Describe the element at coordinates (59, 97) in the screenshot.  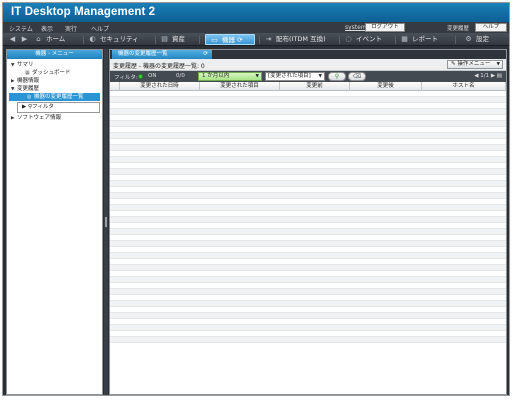
I see `tree-node-label: 機器の変更履歴一覧` at that location.